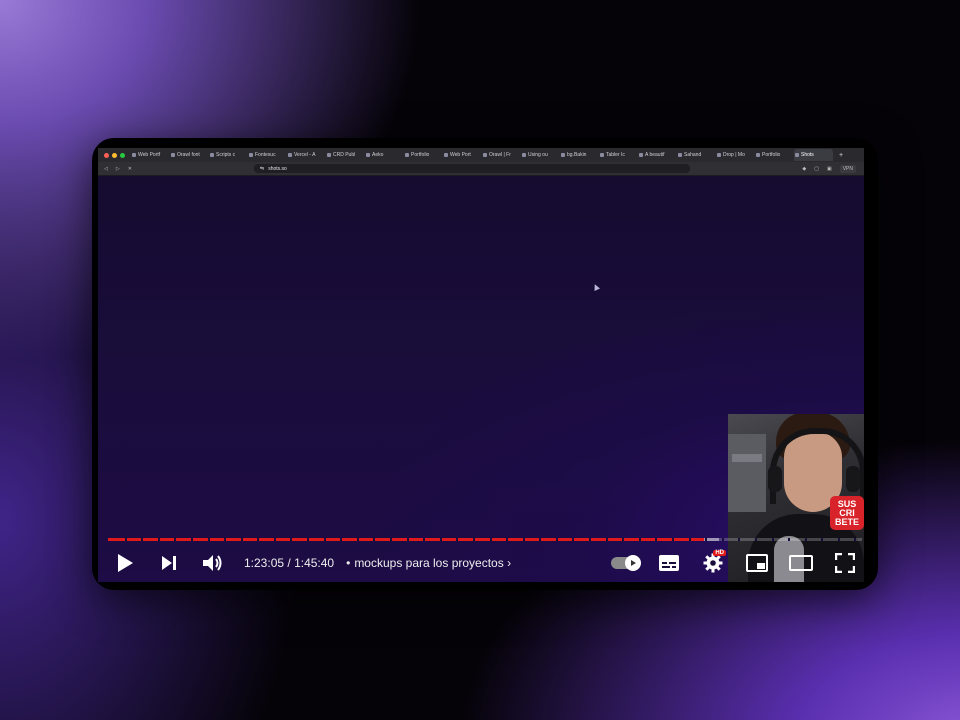  I want to click on tab-label: Aeko, so click(378, 155).